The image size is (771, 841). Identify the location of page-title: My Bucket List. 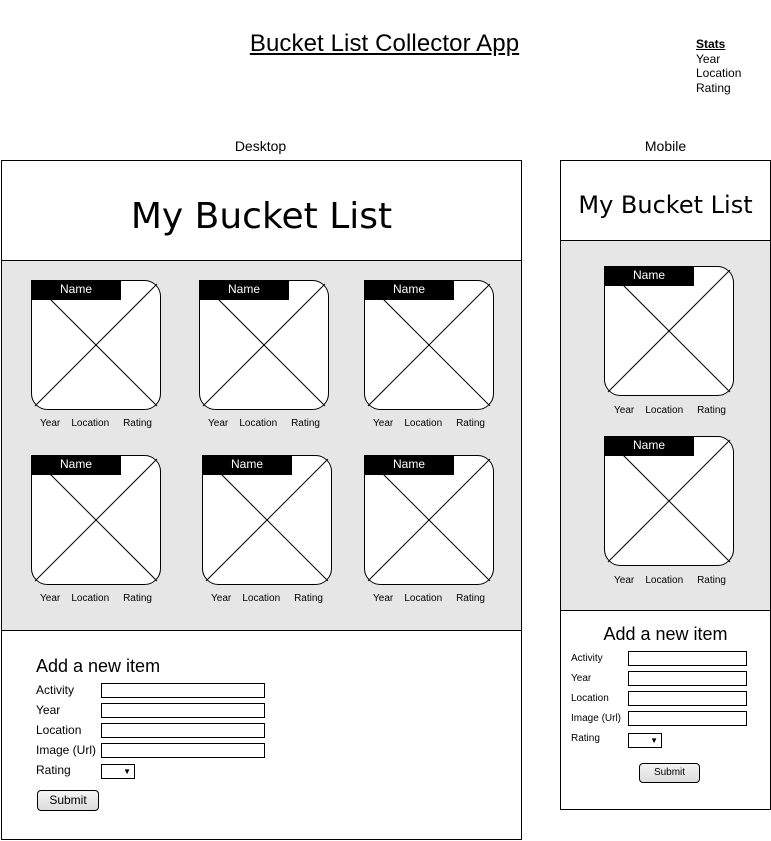
(261, 216).